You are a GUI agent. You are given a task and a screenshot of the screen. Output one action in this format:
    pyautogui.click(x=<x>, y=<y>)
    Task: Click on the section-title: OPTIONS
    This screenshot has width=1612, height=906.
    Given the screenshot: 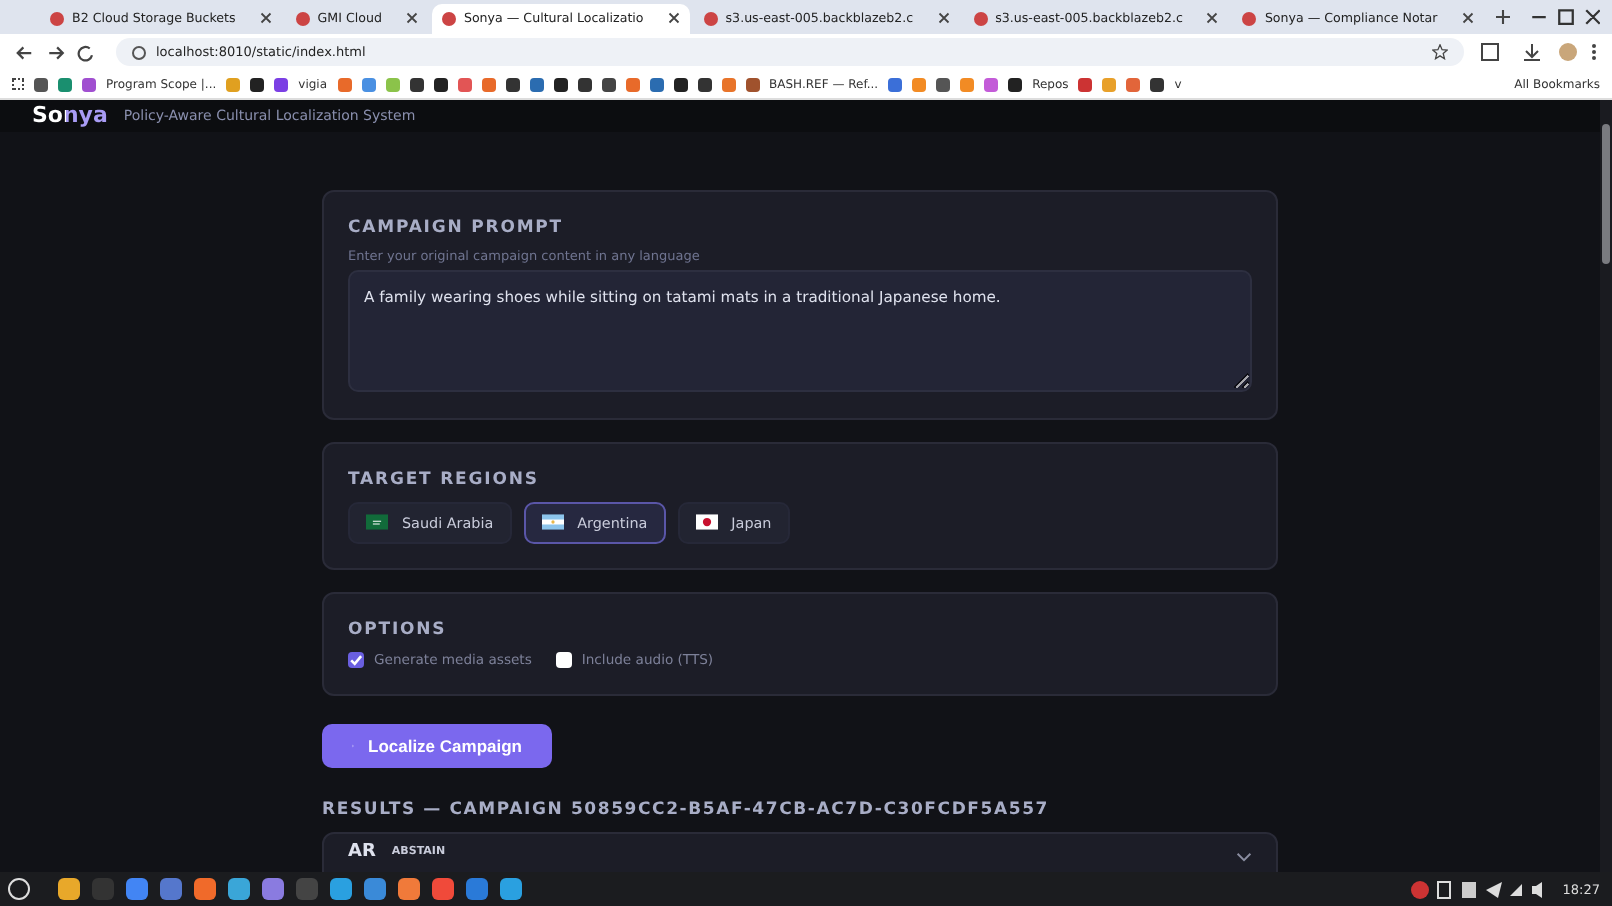 What is the action you would take?
    pyautogui.click(x=398, y=629)
    